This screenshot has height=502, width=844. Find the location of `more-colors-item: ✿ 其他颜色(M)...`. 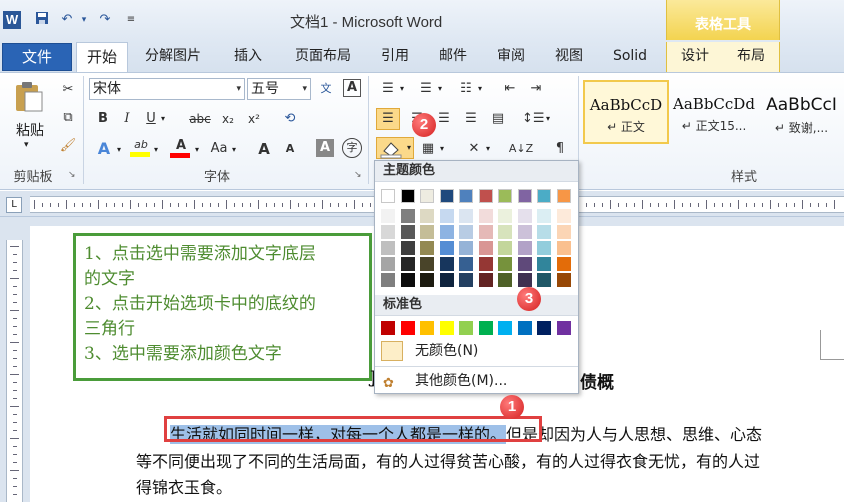

more-colors-item: ✿ 其他颜色(M)... is located at coordinates (476, 381).